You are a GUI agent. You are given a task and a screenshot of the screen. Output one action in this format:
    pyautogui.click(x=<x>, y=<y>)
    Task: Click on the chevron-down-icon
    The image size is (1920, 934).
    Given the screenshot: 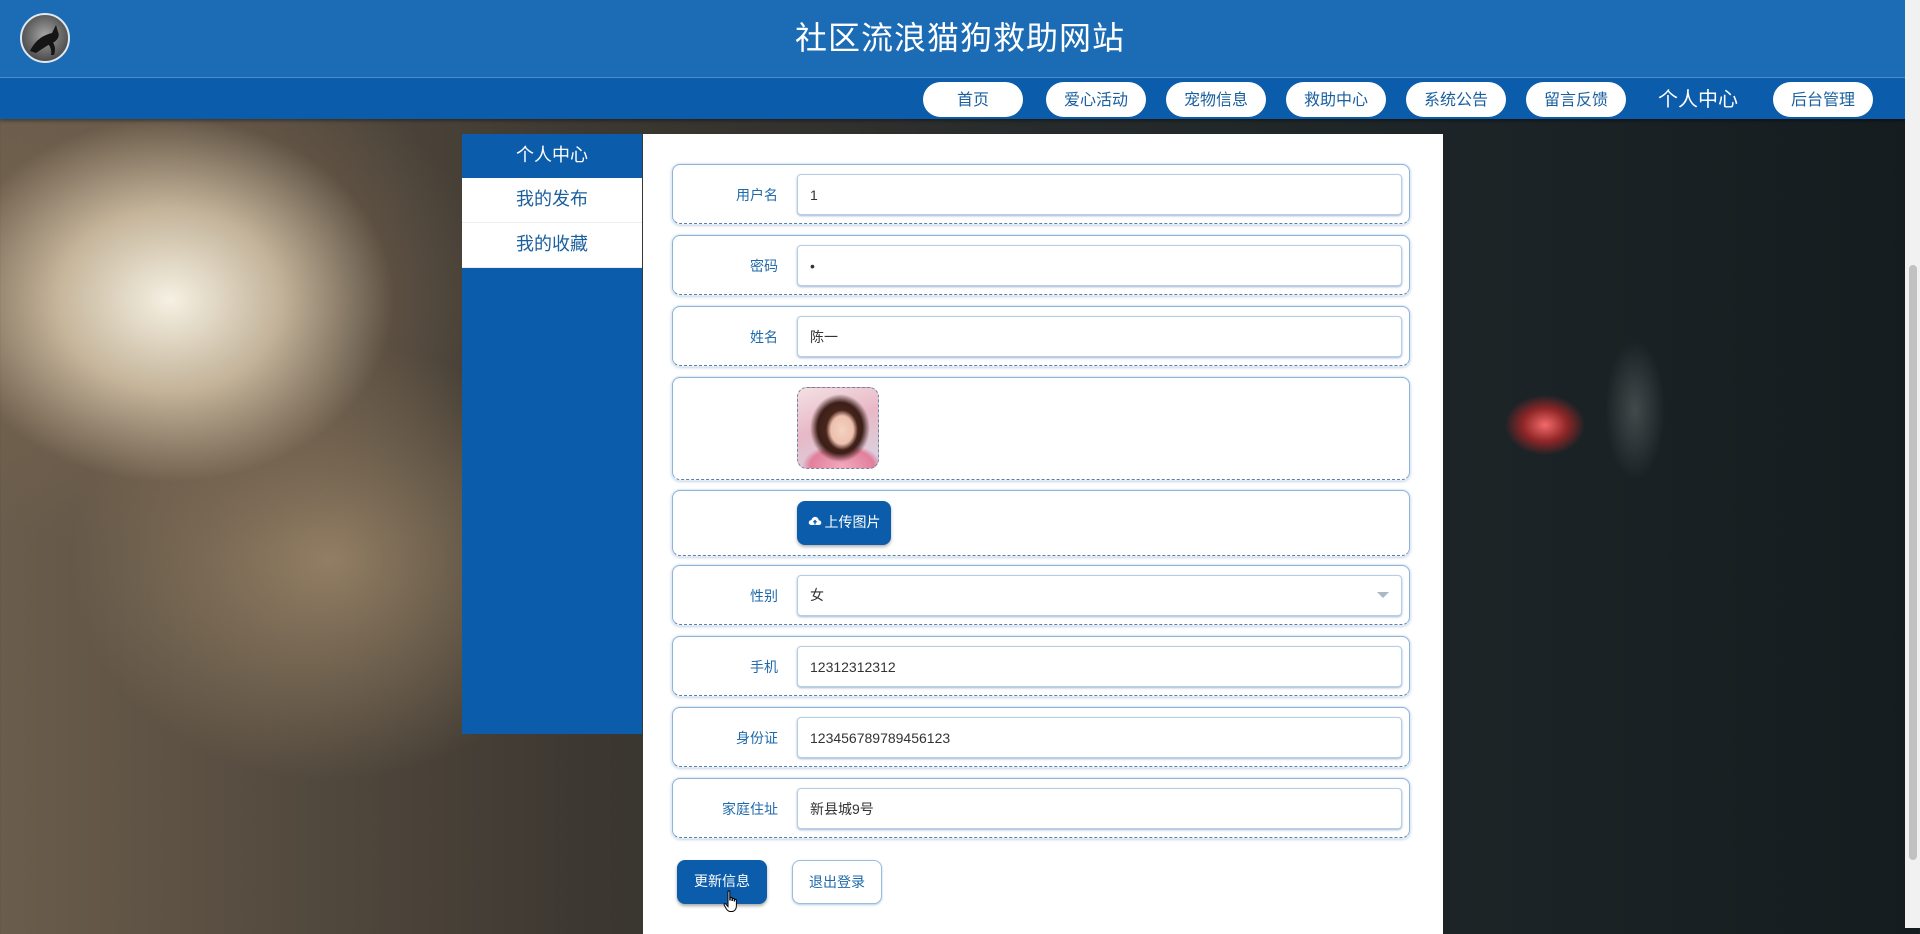 What is the action you would take?
    pyautogui.click(x=1383, y=595)
    